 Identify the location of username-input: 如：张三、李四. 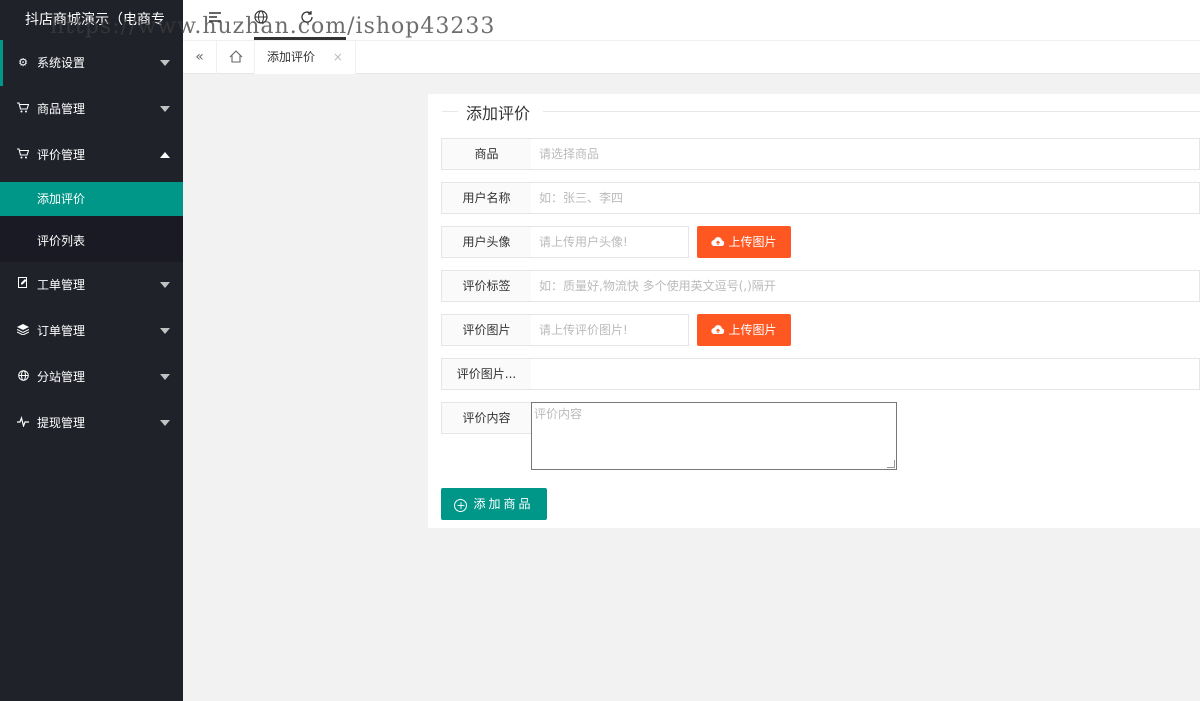
(865, 198).